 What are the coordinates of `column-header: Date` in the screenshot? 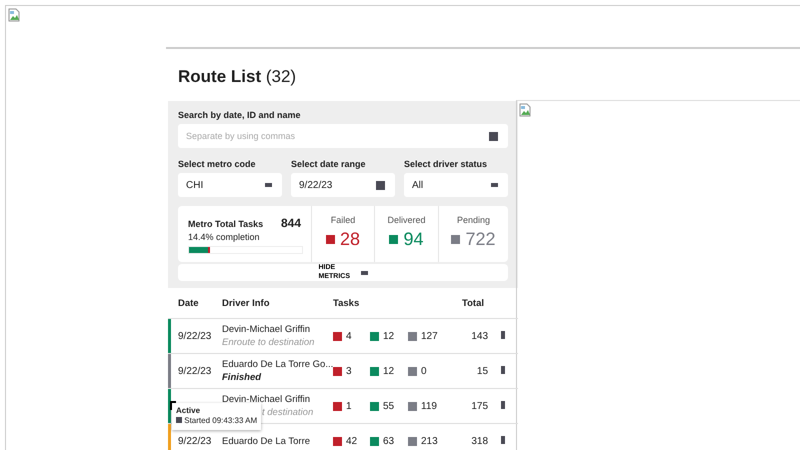 It's located at (195, 303).